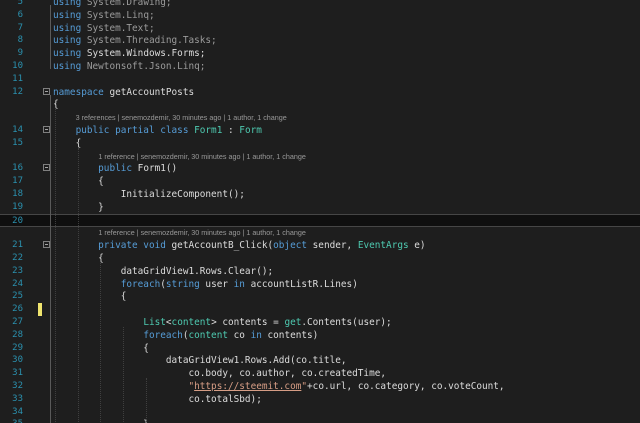 This screenshot has width=640, height=423. Describe the element at coordinates (239, 335) in the screenshot. I see `code-token: co` at that location.